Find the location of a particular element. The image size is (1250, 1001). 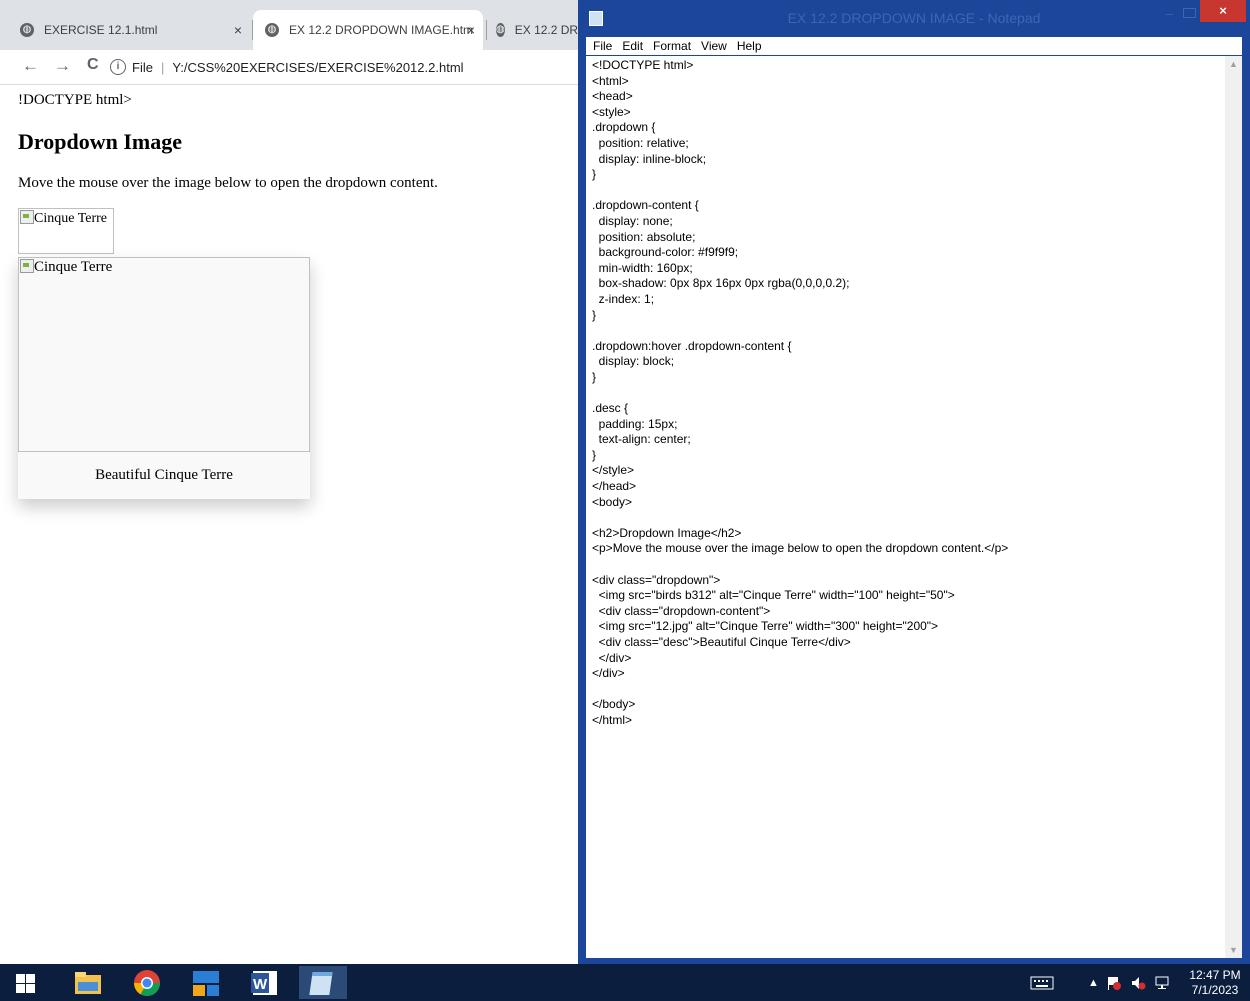

word-letter: W is located at coordinates (260, 984).